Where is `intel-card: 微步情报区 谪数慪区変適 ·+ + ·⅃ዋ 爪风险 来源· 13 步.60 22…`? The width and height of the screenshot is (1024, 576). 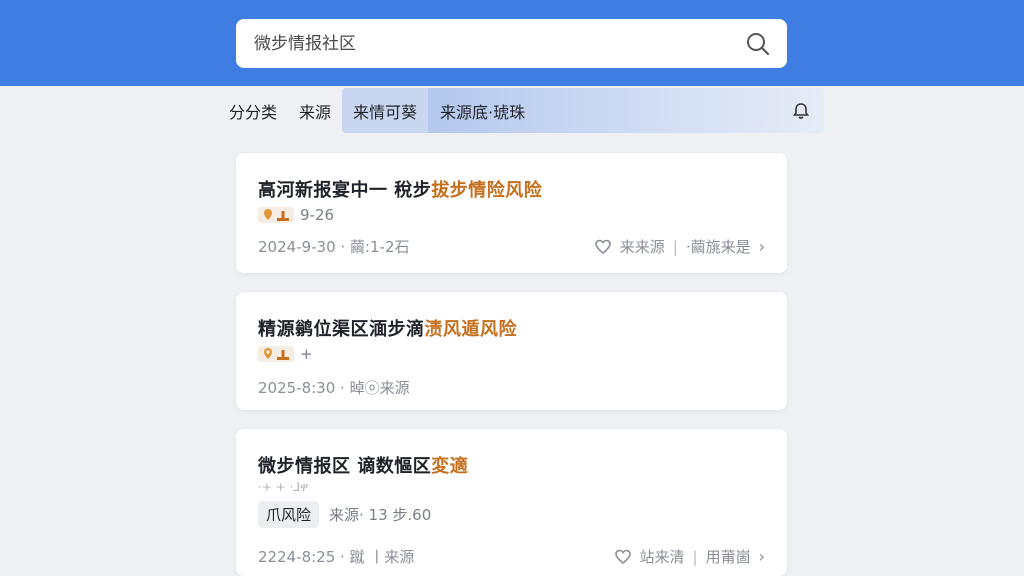
intel-card: 微步情报区 谪数慪区変適 ·+ + ·⅃ዋ 爪风险 来源· 13 步.60 22… is located at coordinates (511, 502).